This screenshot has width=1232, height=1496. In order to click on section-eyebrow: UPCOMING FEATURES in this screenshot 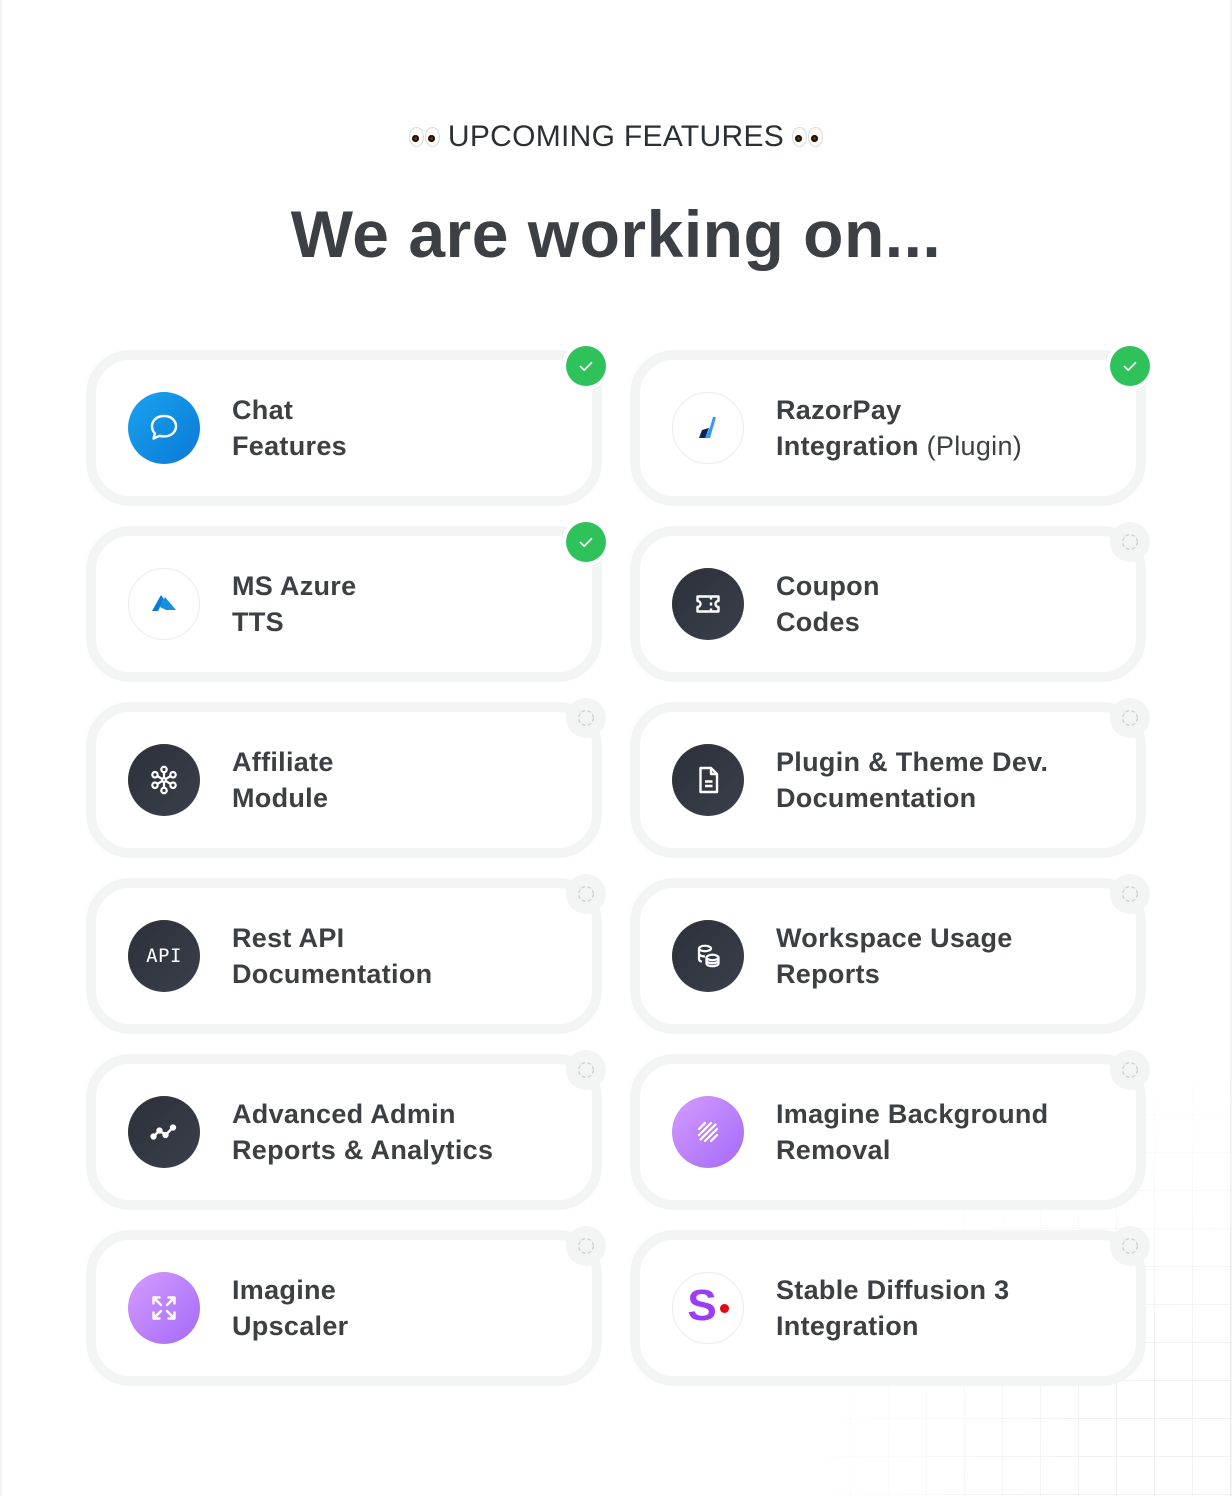, I will do `click(616, 137)`.